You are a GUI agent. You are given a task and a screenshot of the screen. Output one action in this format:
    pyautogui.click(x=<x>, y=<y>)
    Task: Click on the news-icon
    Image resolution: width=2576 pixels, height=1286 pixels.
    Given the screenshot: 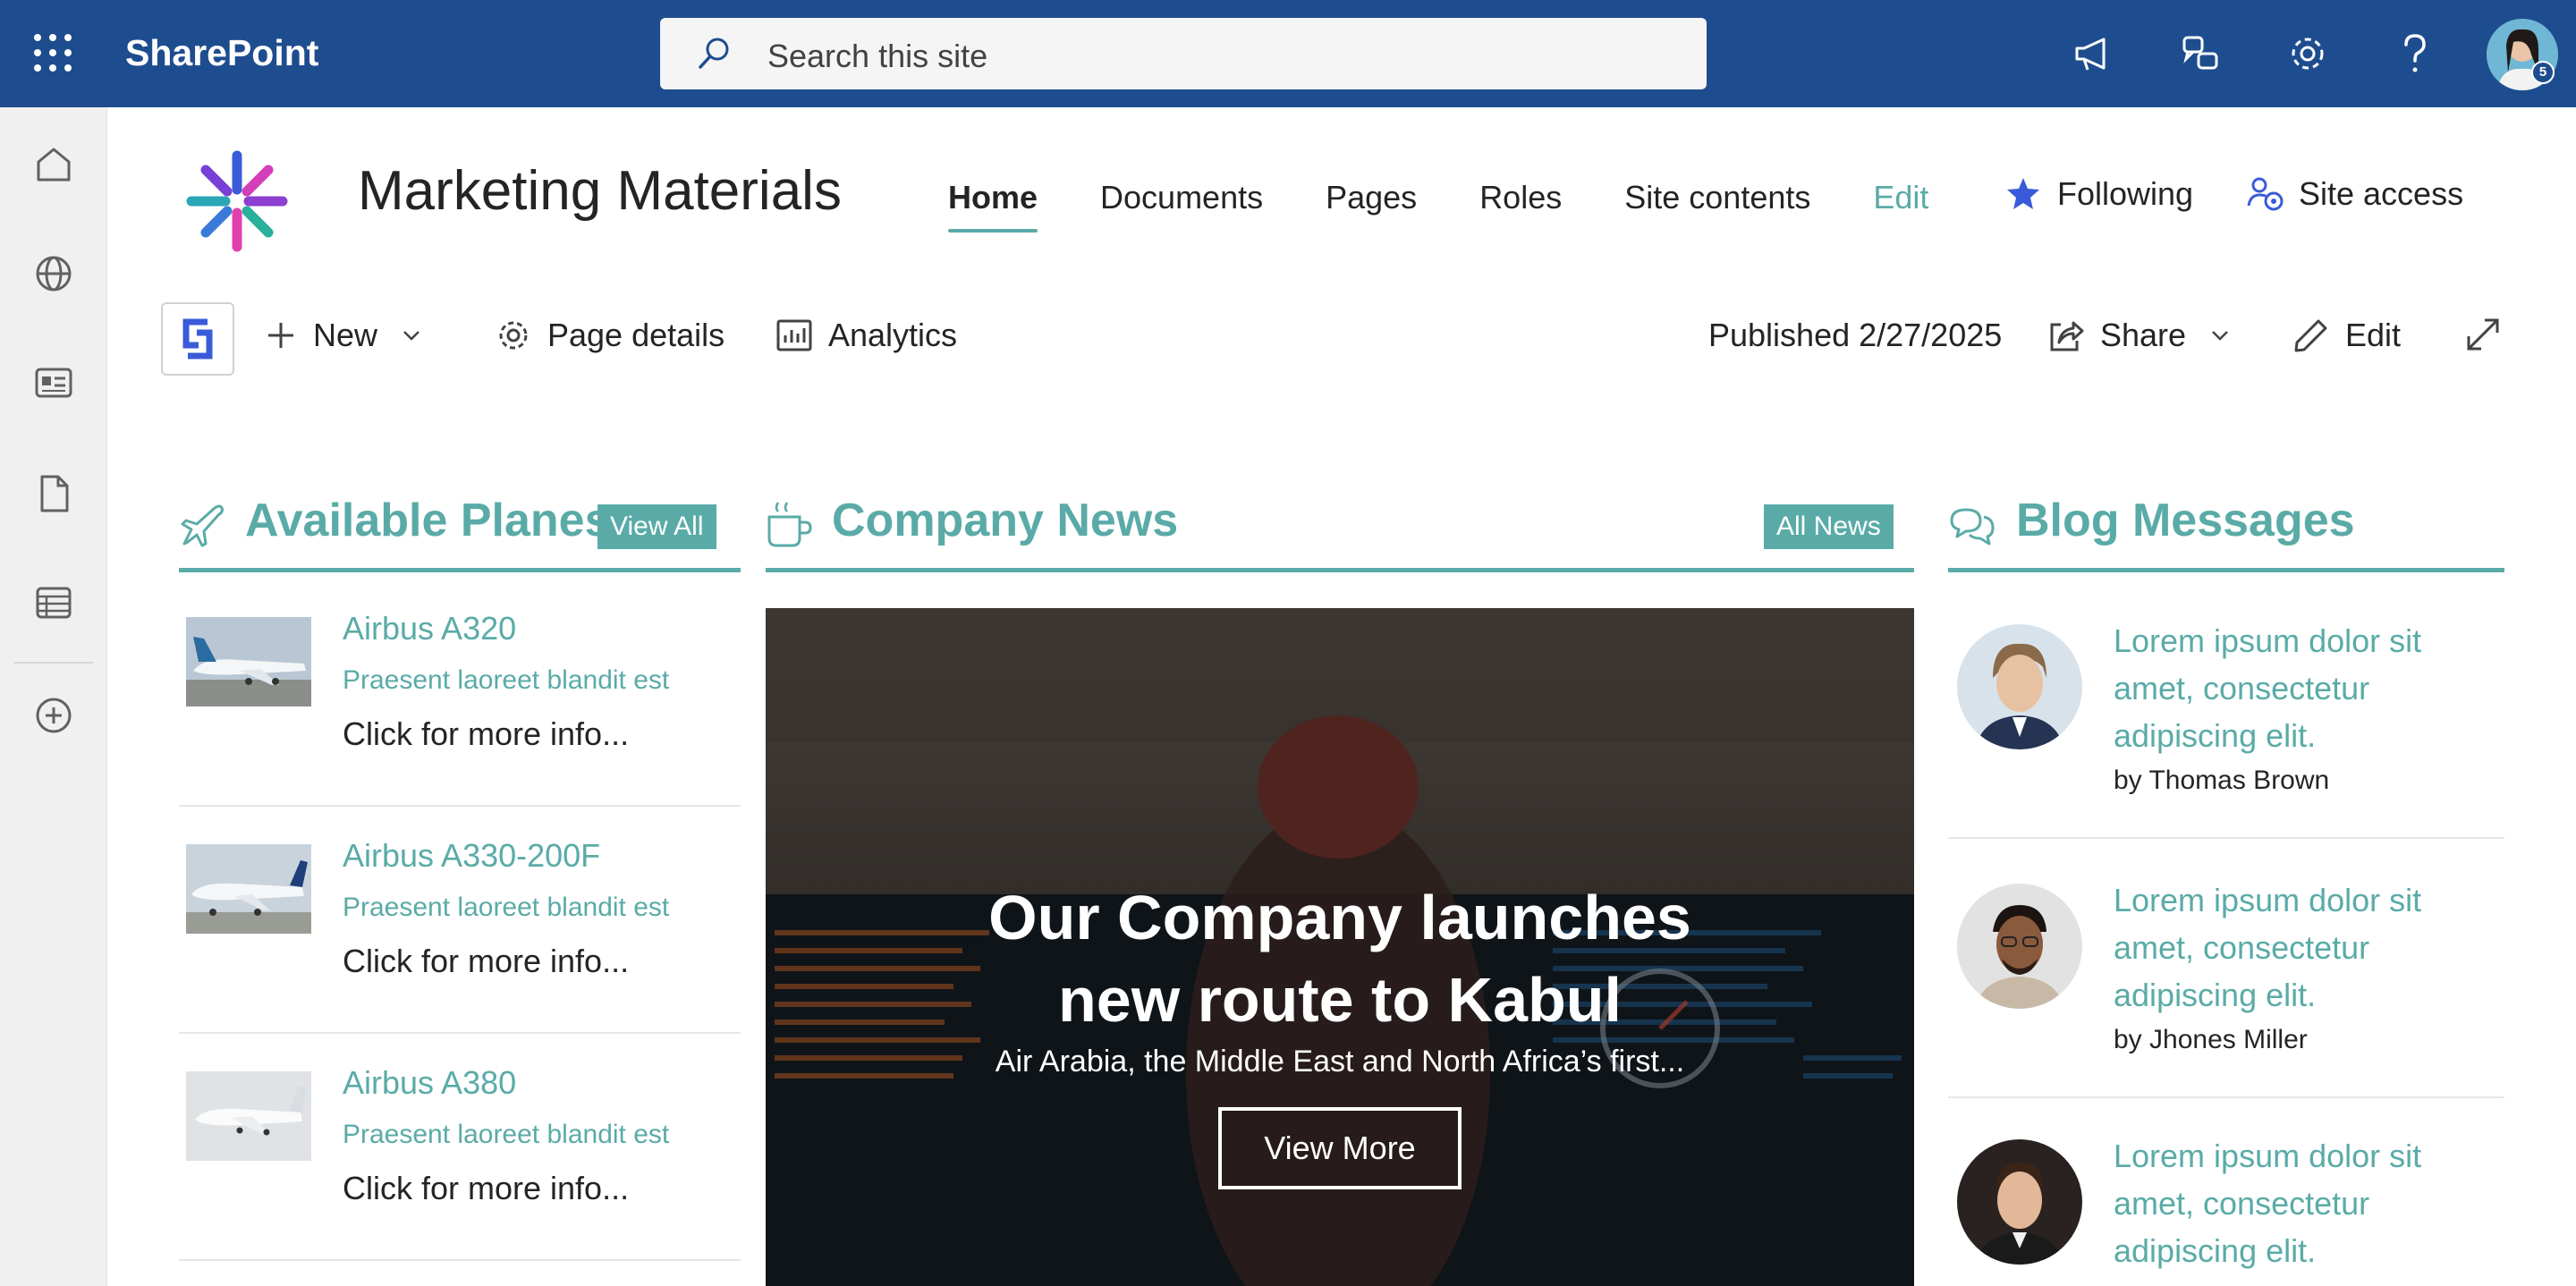 What is the action you would take?
    pyautogui.click(x=53, y=383)
    